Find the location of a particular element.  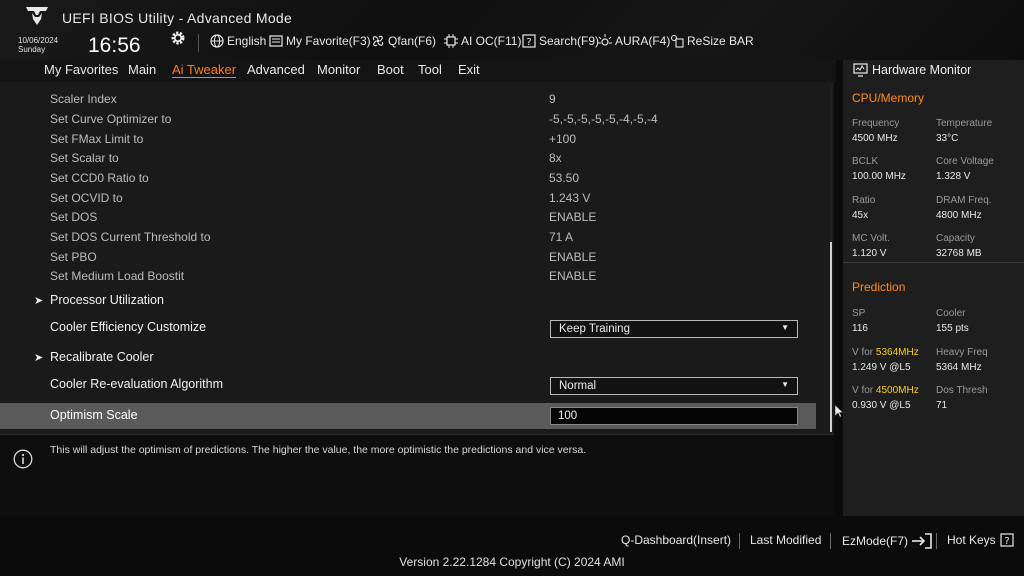

gear-icon is located at coordinates (178, 38).